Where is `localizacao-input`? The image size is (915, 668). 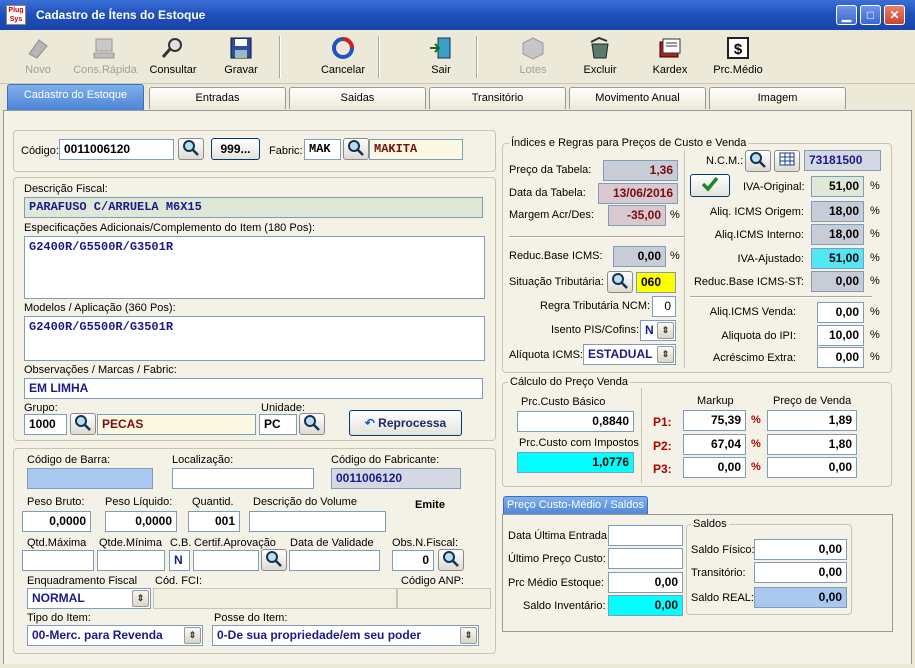
localizacao-input is located at coordinates (243, 478).